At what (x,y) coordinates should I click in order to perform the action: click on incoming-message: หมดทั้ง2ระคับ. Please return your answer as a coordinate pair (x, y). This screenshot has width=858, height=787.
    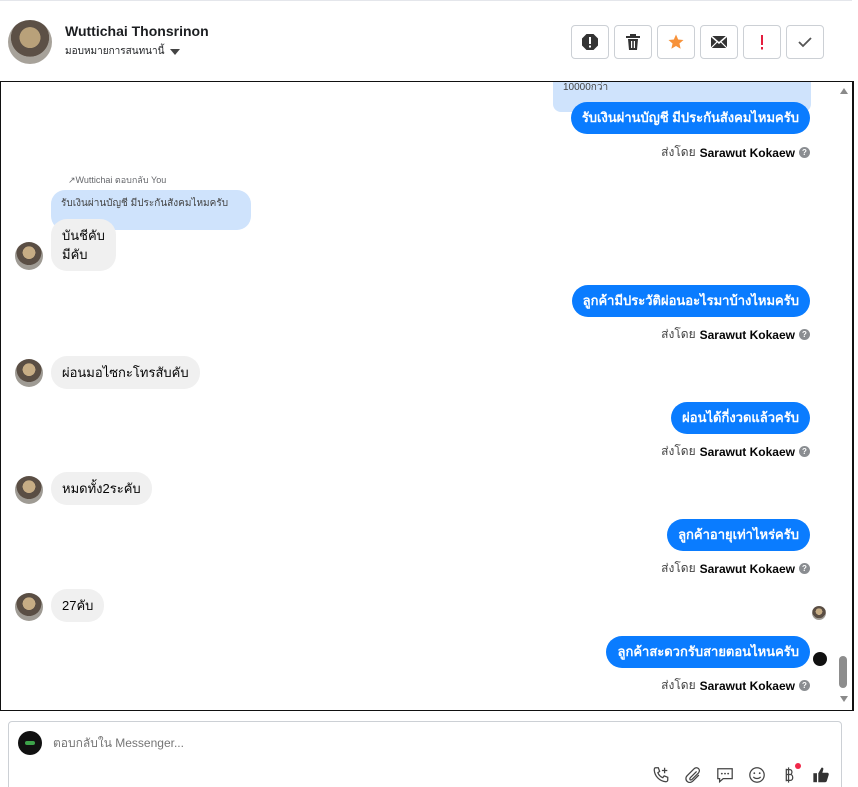
    Looking at the image, I should click on (101, 488).